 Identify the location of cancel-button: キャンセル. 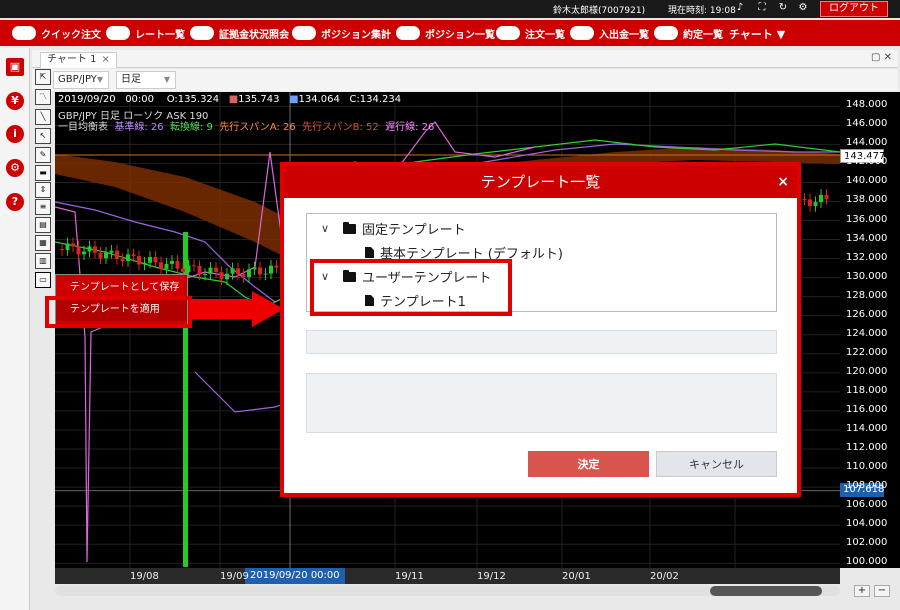
(716, 464).